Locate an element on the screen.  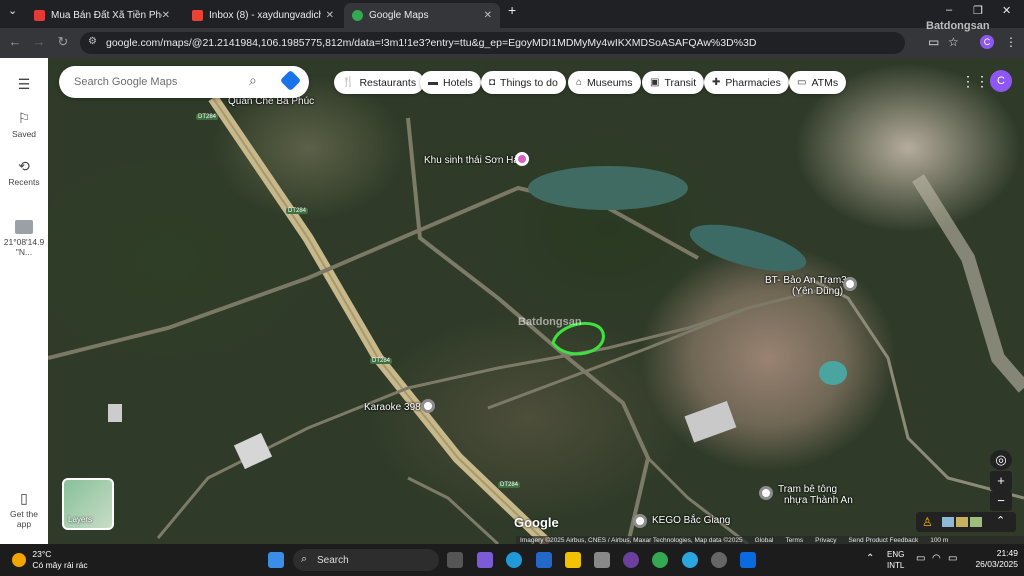
taskbar-search: ⌕ Search is located at coordinates (366, 560).